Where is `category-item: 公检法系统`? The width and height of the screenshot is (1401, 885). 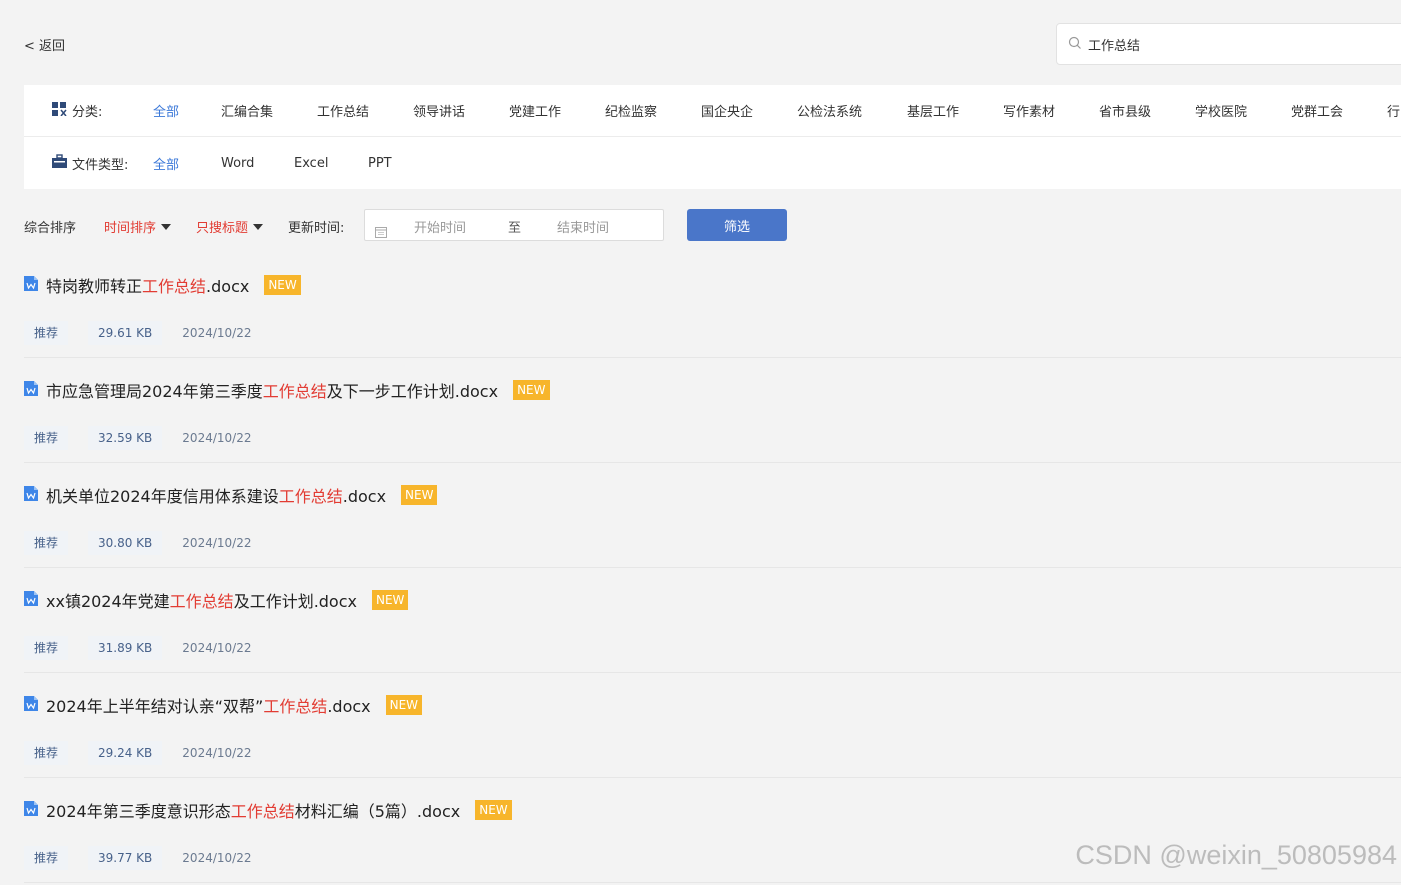 category-item: 公检法系统 is located at coordinates (829, 110).